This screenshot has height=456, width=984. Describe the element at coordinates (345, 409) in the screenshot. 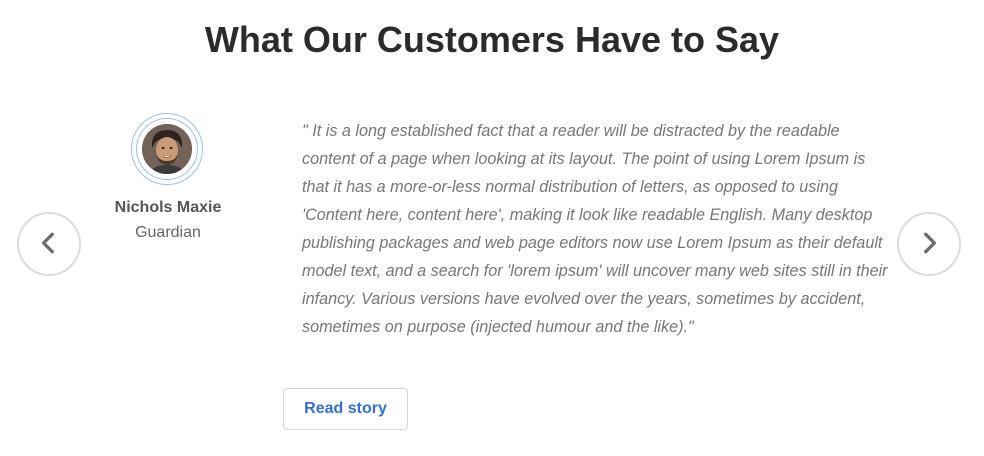

I see `read-story-button: Read story` at that location.